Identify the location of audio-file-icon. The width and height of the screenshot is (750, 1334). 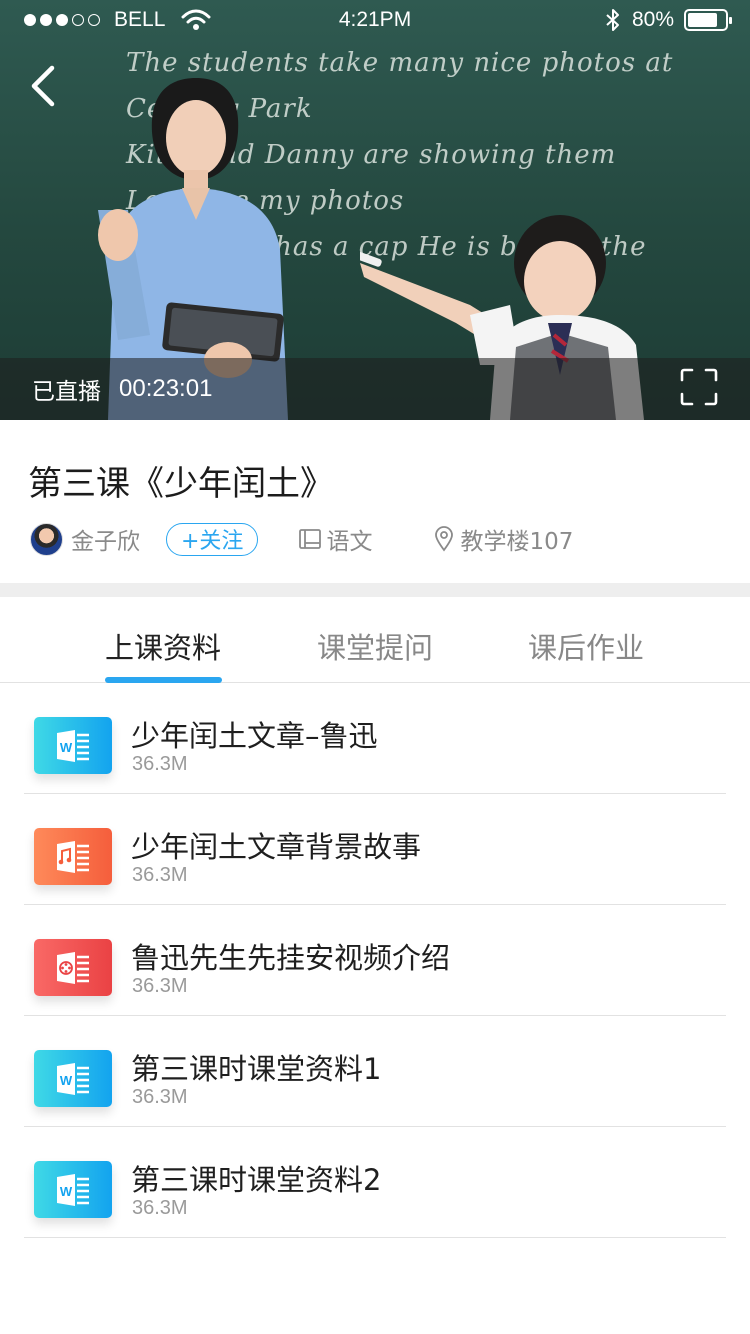
(73, 856).